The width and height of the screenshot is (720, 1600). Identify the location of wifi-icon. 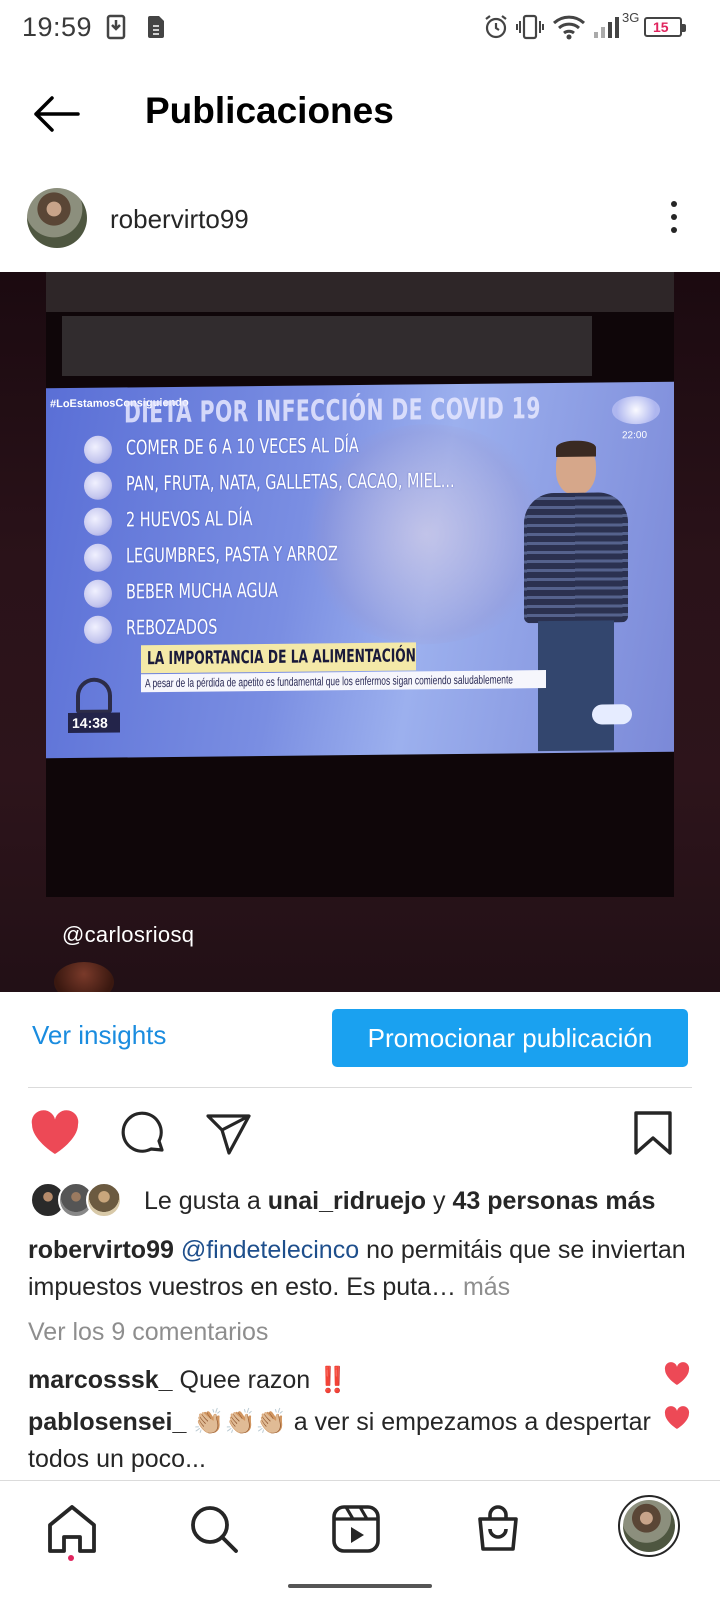
(569, 27).